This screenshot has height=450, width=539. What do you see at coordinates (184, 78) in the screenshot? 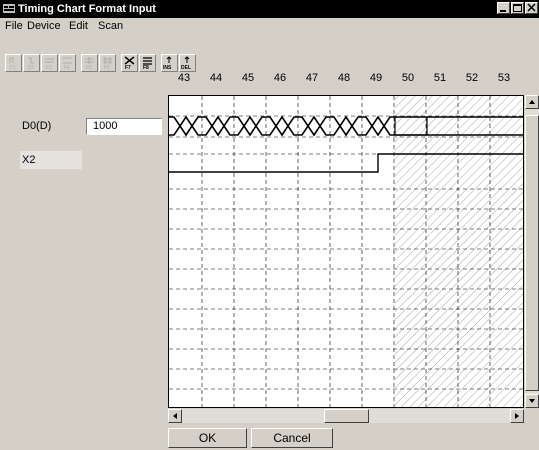
I see `column-header: 43` at bounding box center [184, 78].